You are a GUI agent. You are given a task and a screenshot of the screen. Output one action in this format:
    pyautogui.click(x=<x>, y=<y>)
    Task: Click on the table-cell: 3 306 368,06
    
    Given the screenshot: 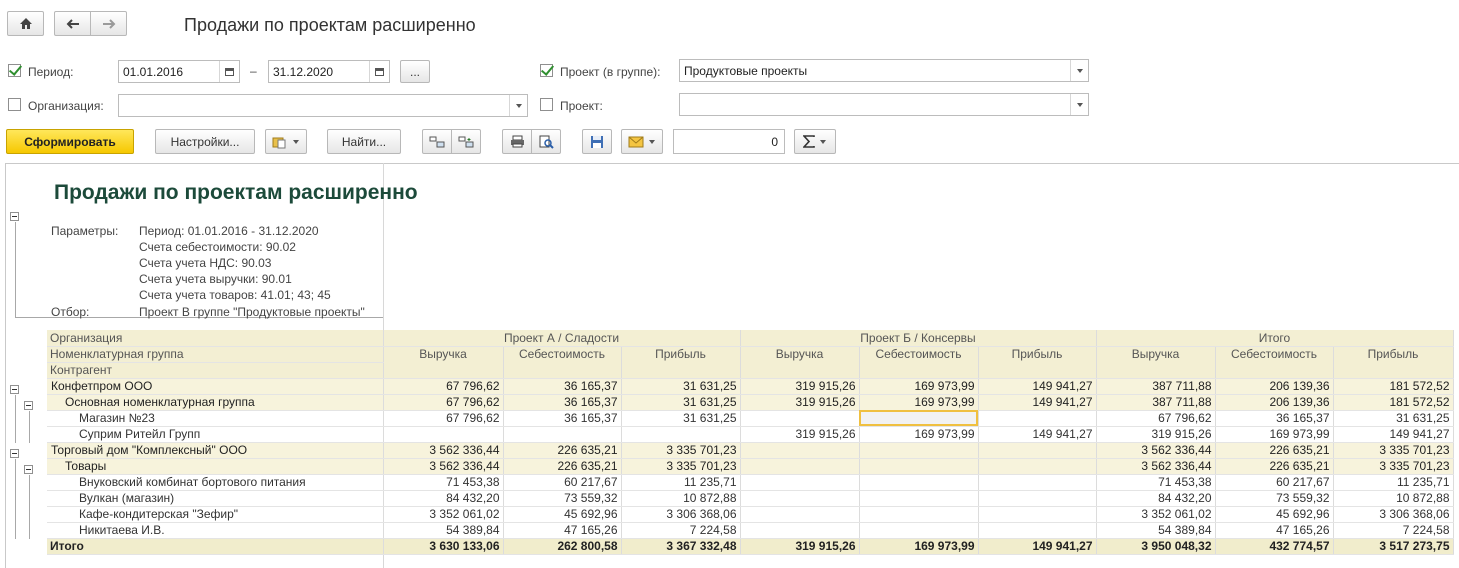 What is the action you would take?
    pyautogui.click(x=1393, y=514)
    